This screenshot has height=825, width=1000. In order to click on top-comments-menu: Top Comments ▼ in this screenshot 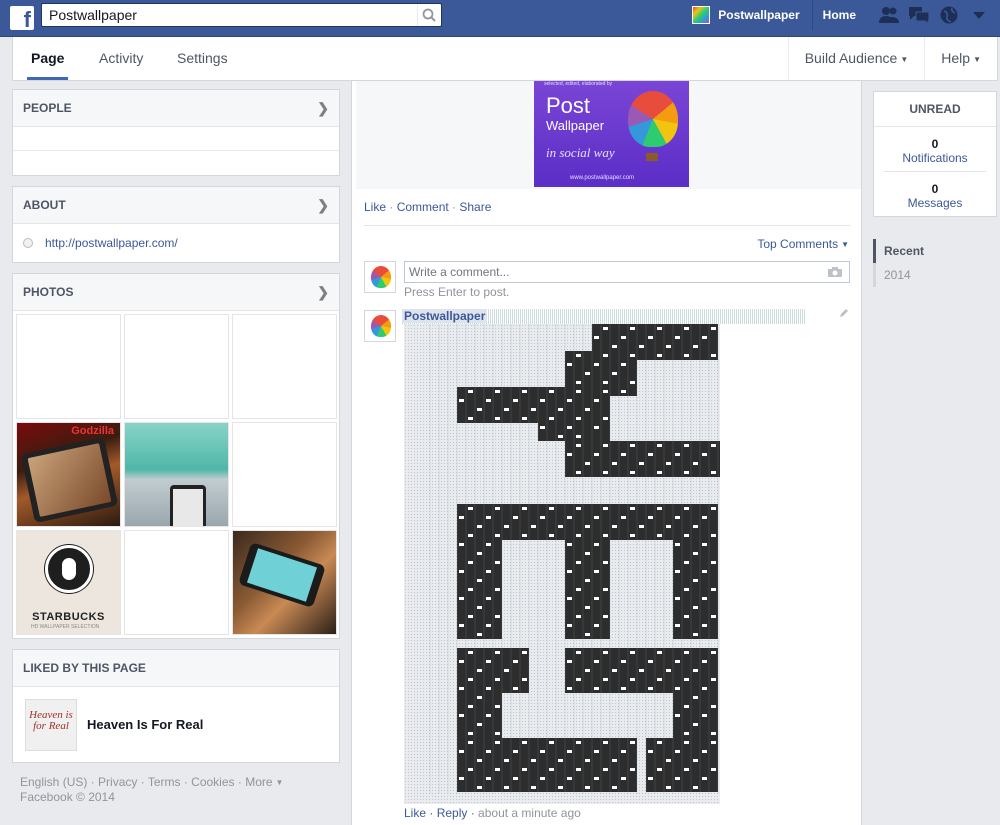, I will do `click(803, 244)`.